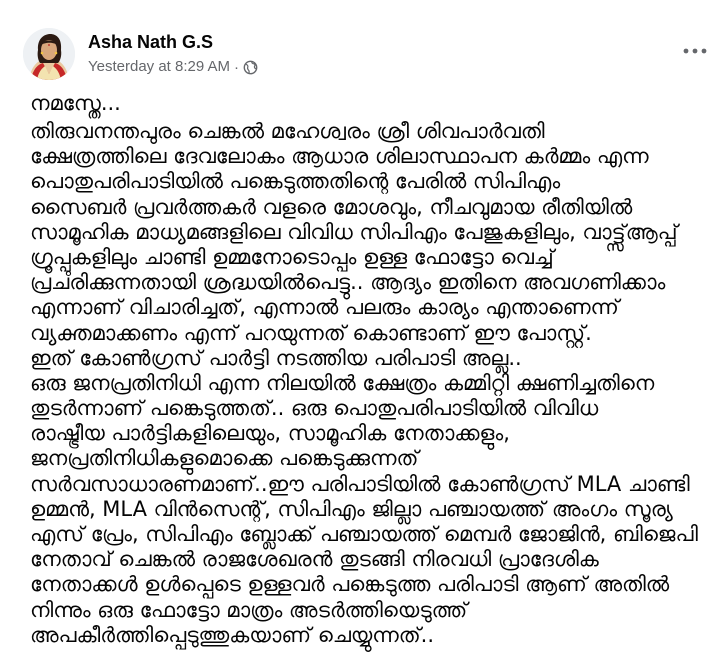  Describe the element at coordinates (250, 67) in the screenshot. I see `globe-icon` at that location.